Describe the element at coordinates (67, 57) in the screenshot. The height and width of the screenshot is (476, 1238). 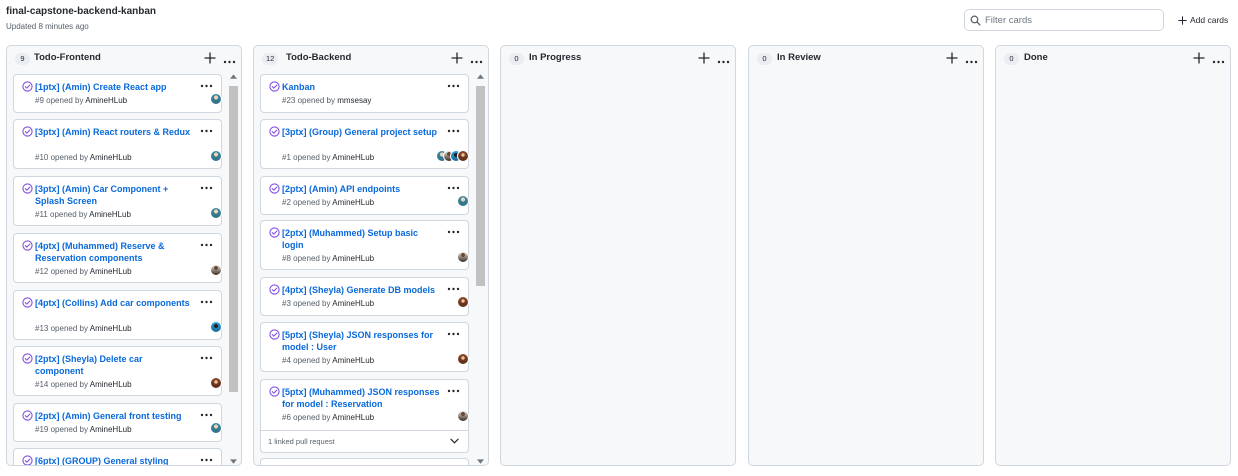
I see `column-title: Todo-Frontend` at that location.